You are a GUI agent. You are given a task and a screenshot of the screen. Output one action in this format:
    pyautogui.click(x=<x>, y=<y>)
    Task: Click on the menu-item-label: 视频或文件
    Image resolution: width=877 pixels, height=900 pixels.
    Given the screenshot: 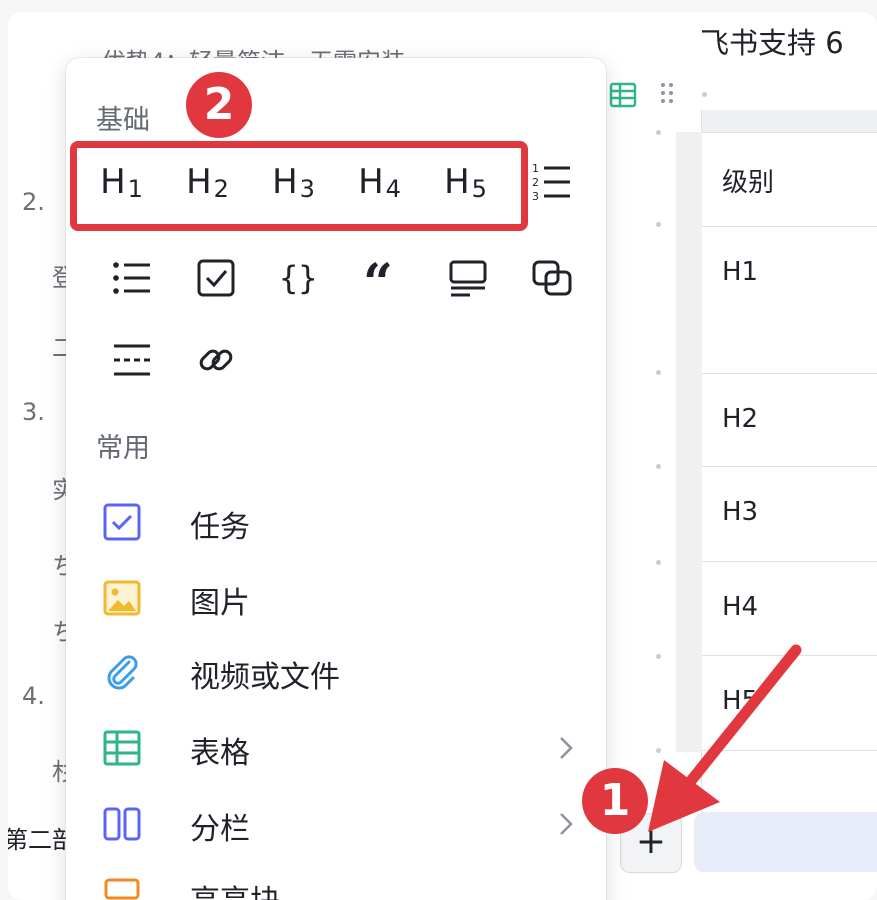 What is the action you would take?
    pyautogui.click(x=265, y=677)
    